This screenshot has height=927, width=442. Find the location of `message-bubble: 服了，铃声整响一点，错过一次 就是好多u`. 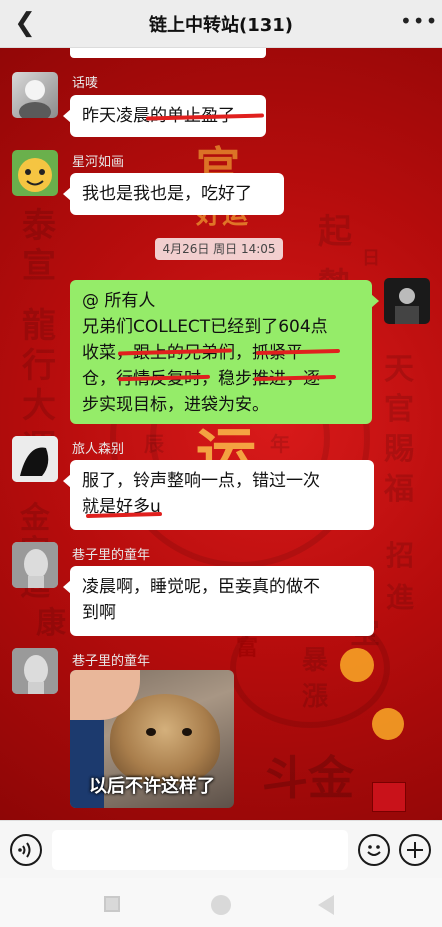

message-bubble: 服了，铃声整响一点，错过一次 就是好多u is located at coordinates (218, 495).